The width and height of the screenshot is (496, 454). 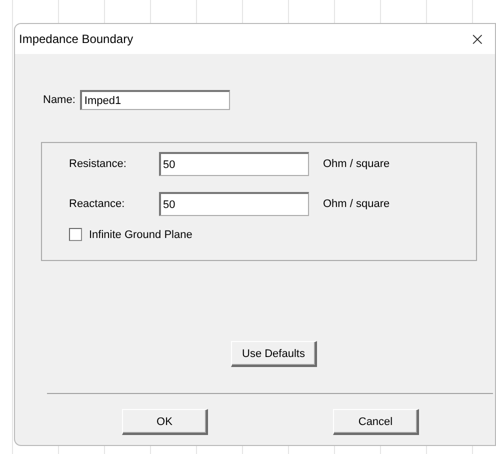 I want to click on name-field: Imped1, so click(x=155, y=100).